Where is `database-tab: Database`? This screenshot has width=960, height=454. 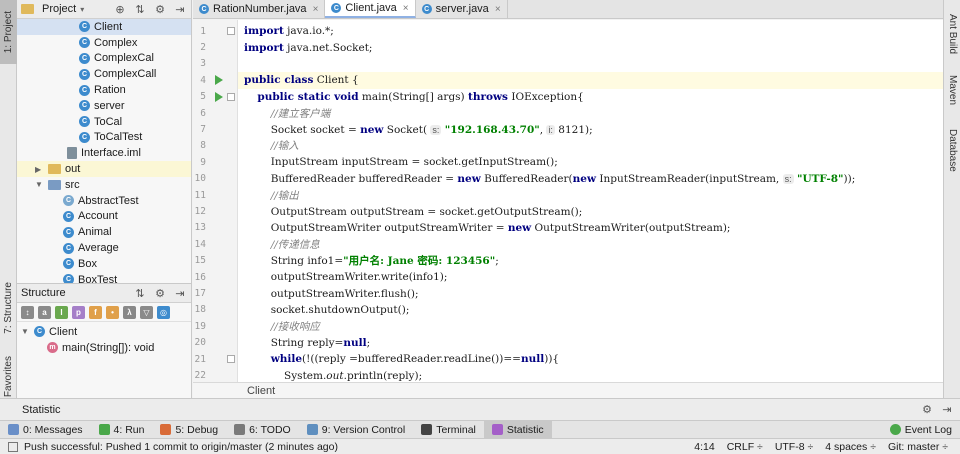 database-tab: Database is located at coordinates (952, 150).